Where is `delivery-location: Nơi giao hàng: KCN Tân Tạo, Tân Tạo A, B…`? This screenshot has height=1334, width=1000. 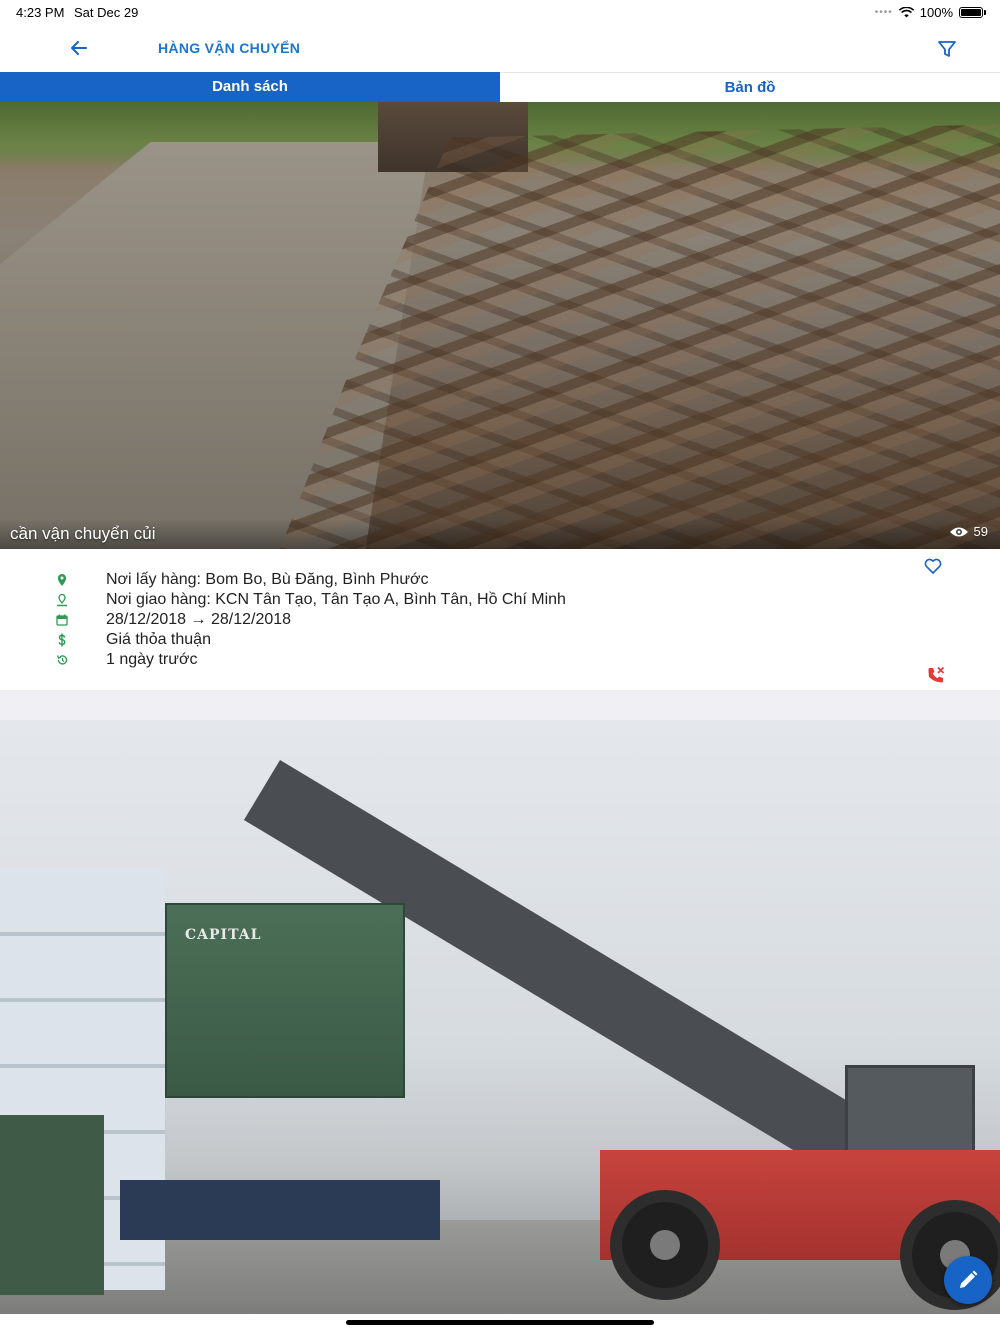 delivery-location: Nơi giao hàng: KCN Tân Tạo, Tân Tạo A, B… is located at coordinates (336, 599).